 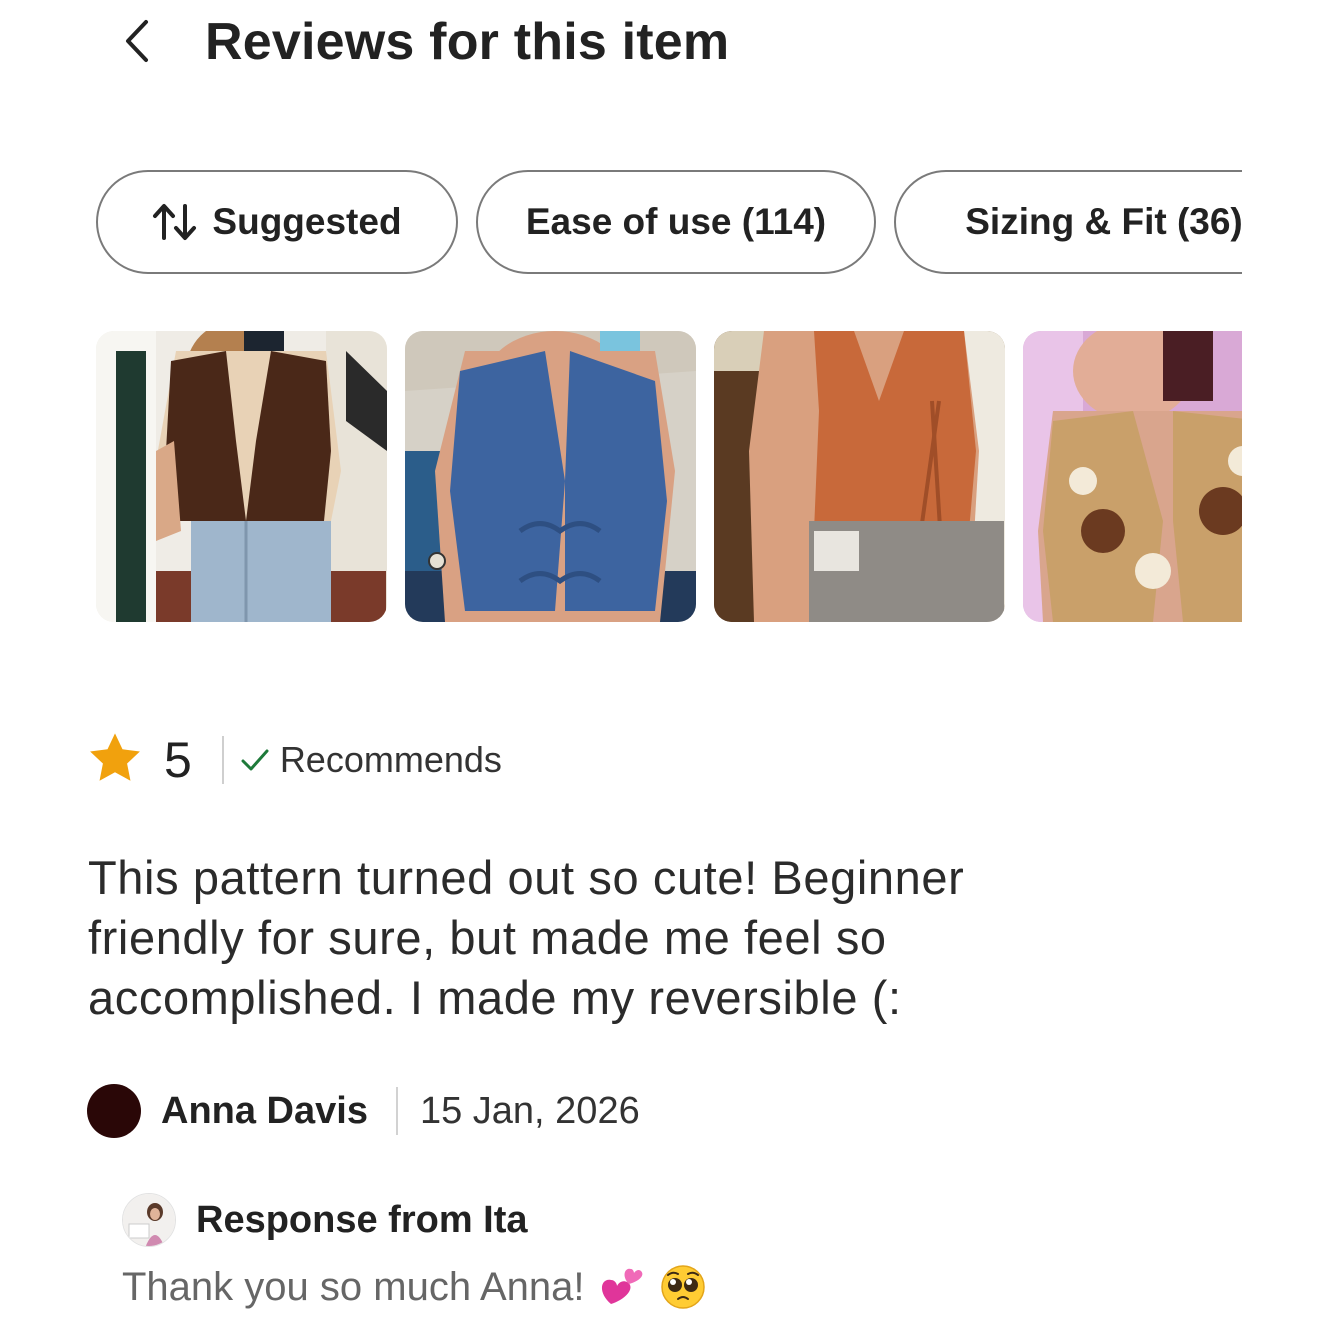 I want to click on reviewer-name: Anna Davis, so click(x=264, y=1111).